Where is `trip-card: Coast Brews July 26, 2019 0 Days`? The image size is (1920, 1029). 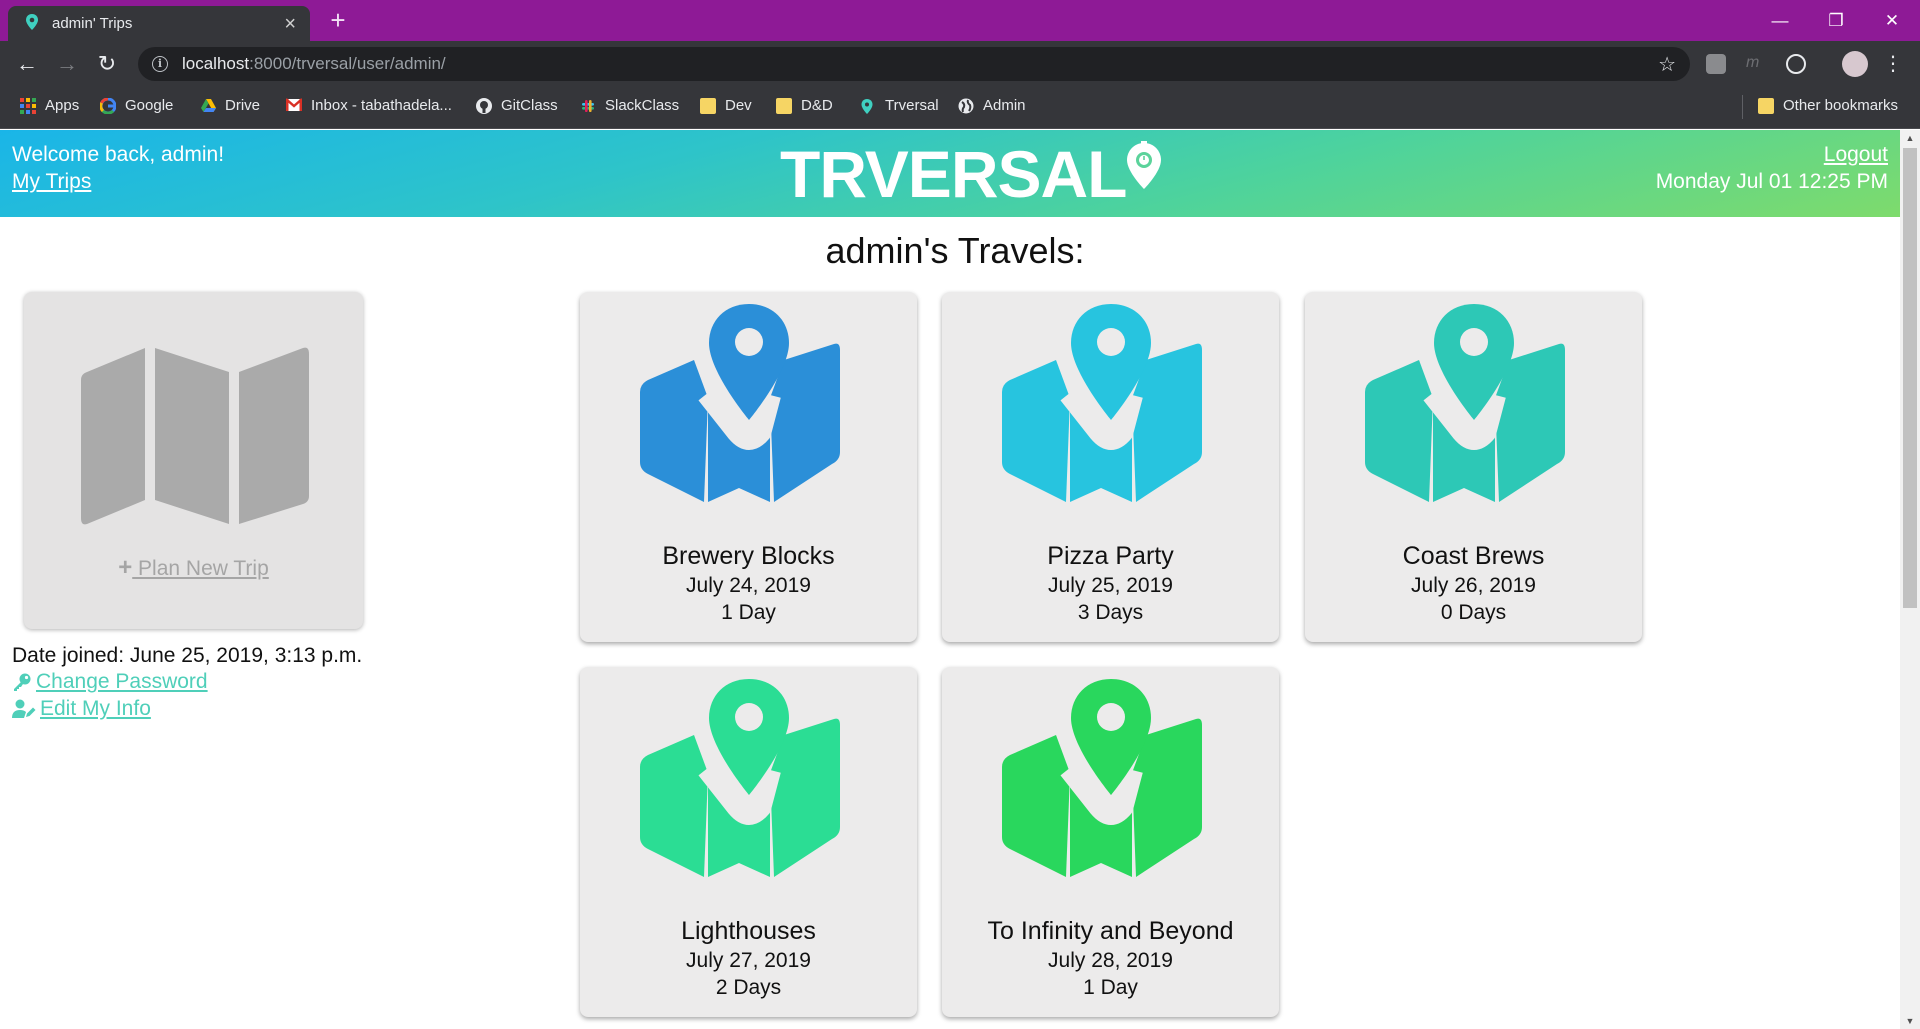 trip-card: Coast Brews July 26, 2019 0 Days is located at coordinates (1473, 467).